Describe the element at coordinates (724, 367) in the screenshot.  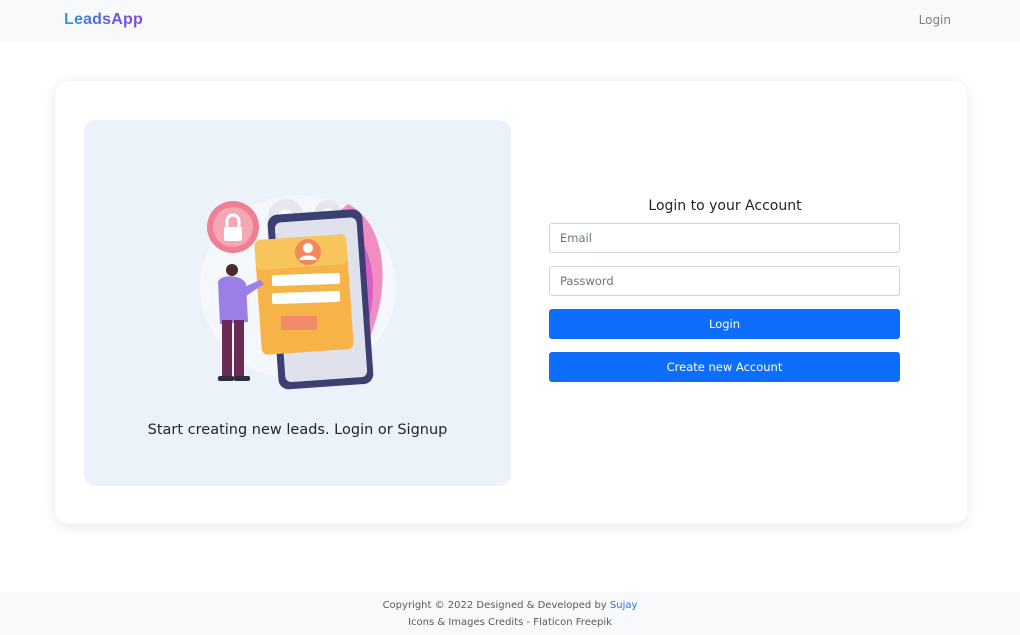
I see `create-account-button: Create new Account` at that location.